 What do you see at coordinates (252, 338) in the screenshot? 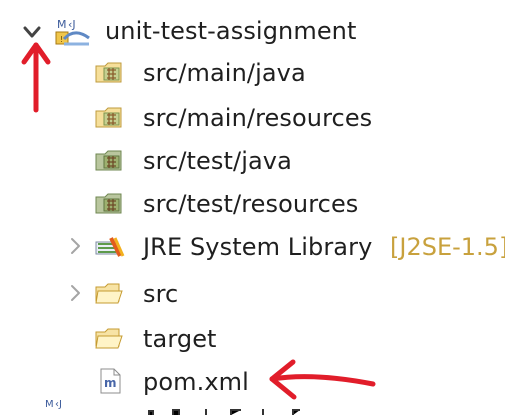
I see `tree-item-target: target` at bounding box center [252, 338].